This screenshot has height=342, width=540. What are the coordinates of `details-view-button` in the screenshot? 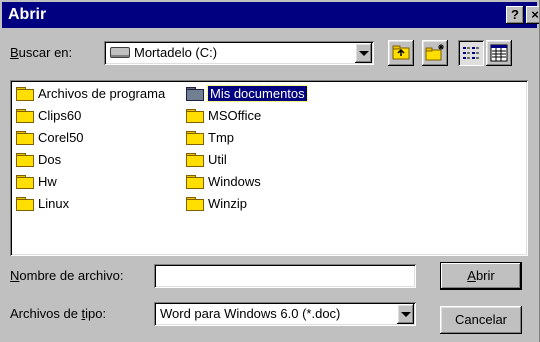 It's located at (499, 53).